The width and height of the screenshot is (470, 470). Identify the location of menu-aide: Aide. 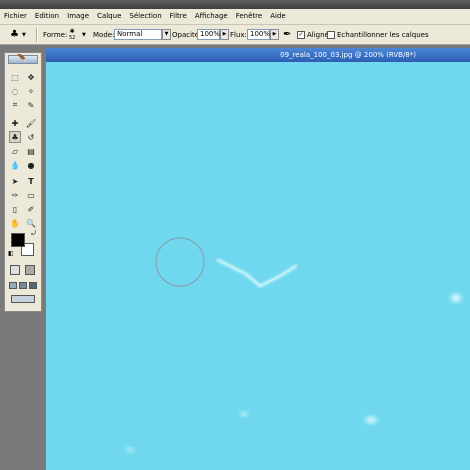
(277, 16).